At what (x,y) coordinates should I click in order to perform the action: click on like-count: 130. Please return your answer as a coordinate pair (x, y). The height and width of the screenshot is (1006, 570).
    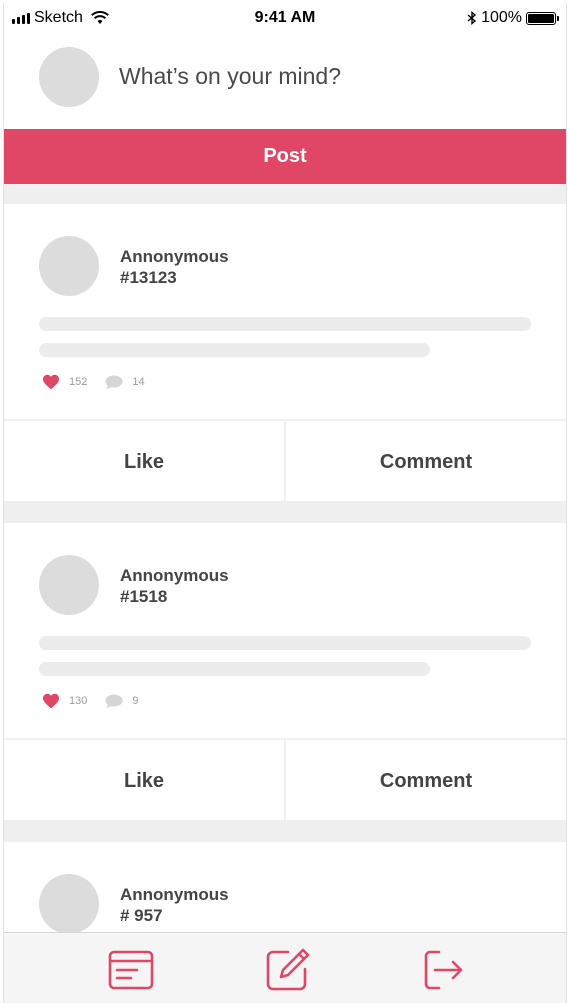
    Looking at the image, I should click on (78, 701).